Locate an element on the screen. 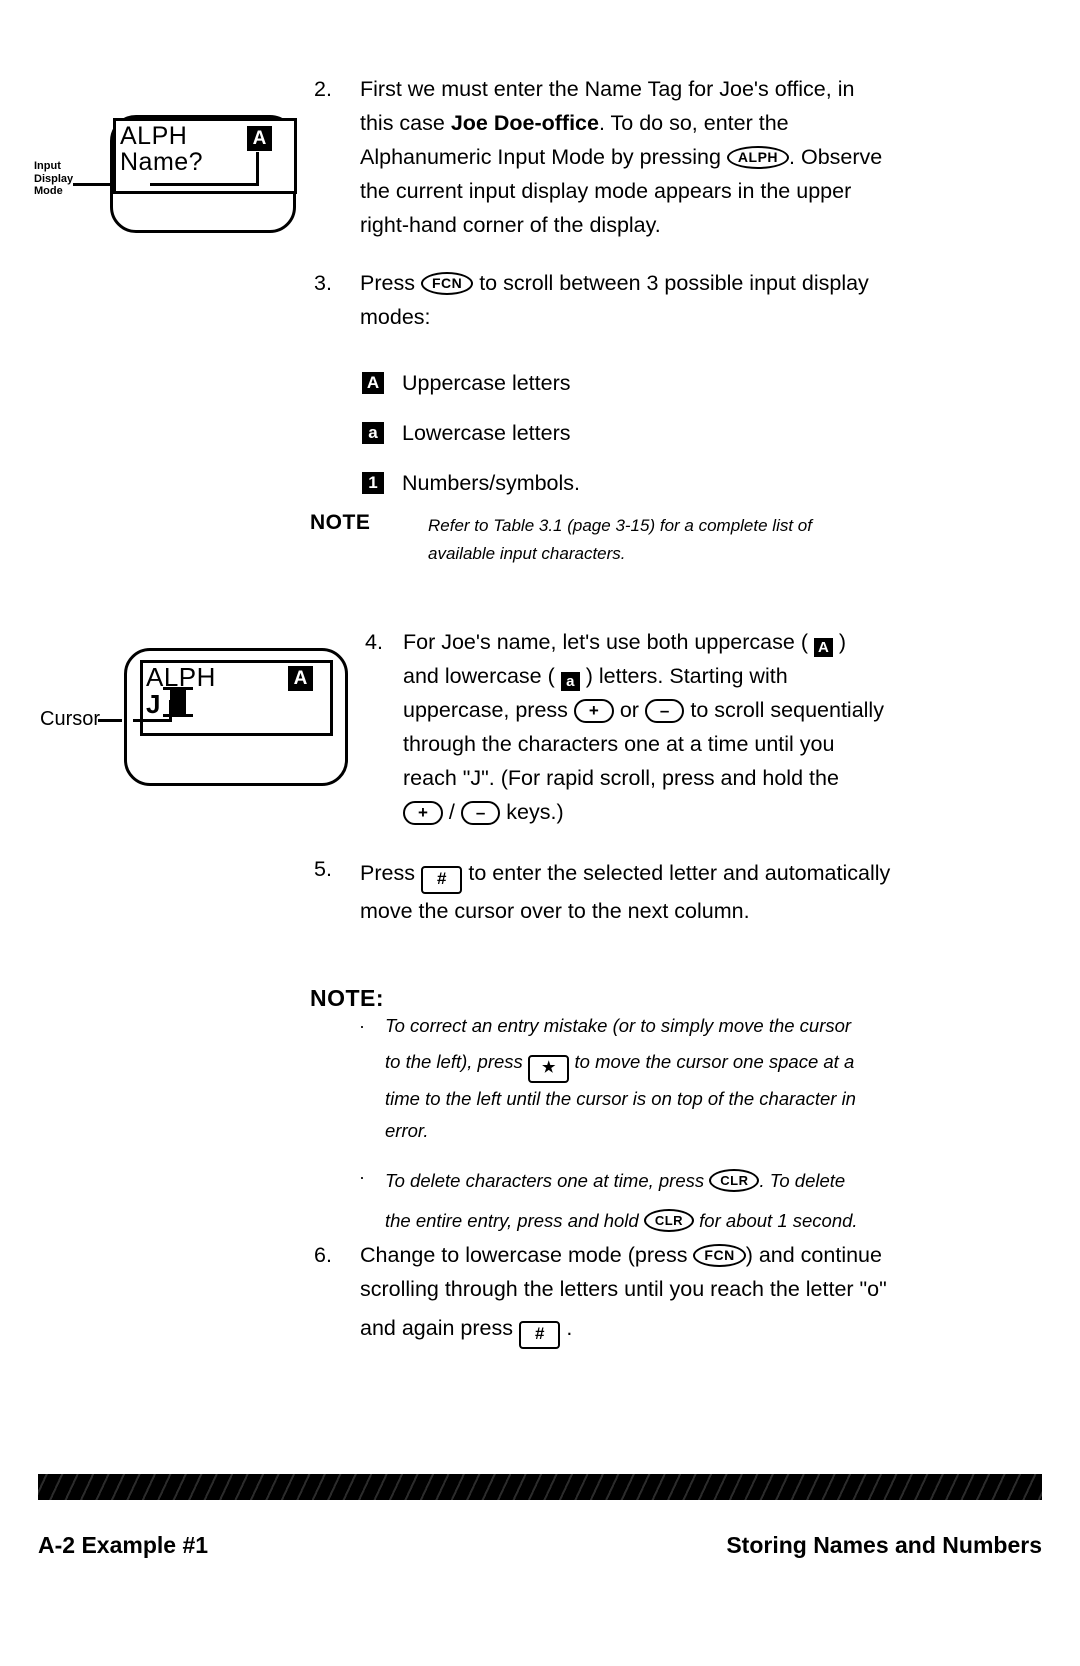 The height and width of the screenshot is (1666, 1080). figure-display-2-label: Cursor is located at coordinates (70, 719).